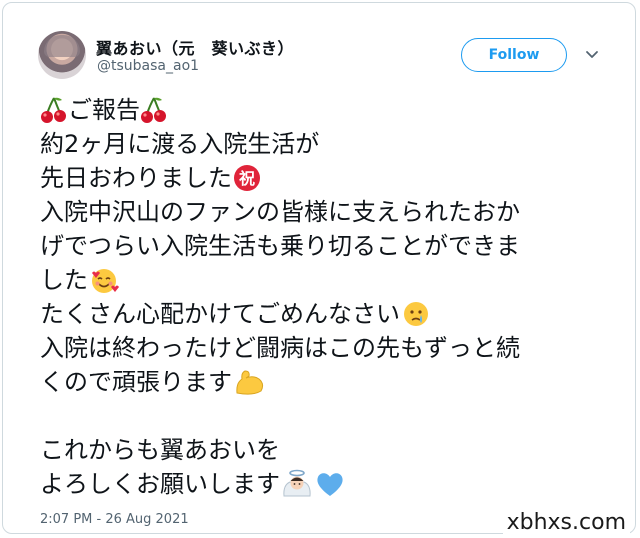  I want to click on smiling-face-with-hearts-icon, so click(104, 280).